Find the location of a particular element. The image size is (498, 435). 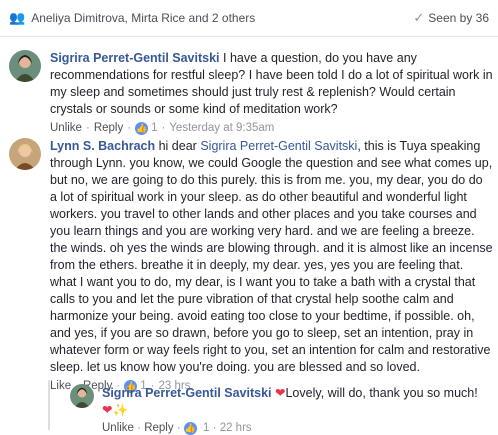

comment-author: Sigrira Perret-Gentil Savitski is located at coordinates (135, 58).